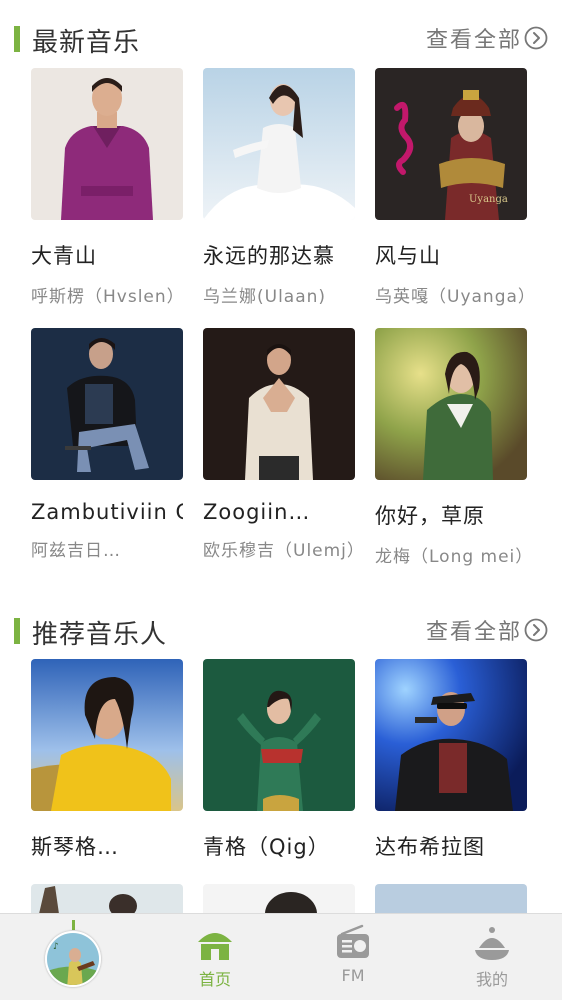 Image resolution: width=562 pixels, height=1000 pixels. I want to click on song-card: 你好，草原 龙梅（Long mei）, so click(451, 447).